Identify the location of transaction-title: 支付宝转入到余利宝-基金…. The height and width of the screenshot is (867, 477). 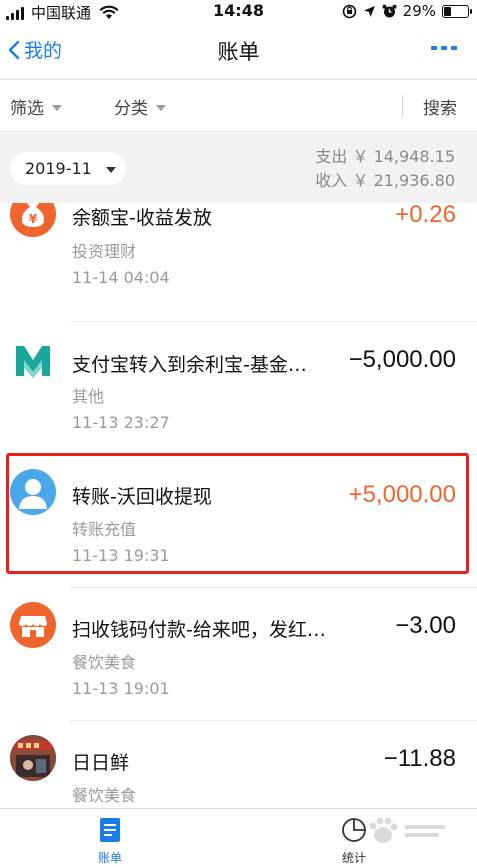
(189, 365).